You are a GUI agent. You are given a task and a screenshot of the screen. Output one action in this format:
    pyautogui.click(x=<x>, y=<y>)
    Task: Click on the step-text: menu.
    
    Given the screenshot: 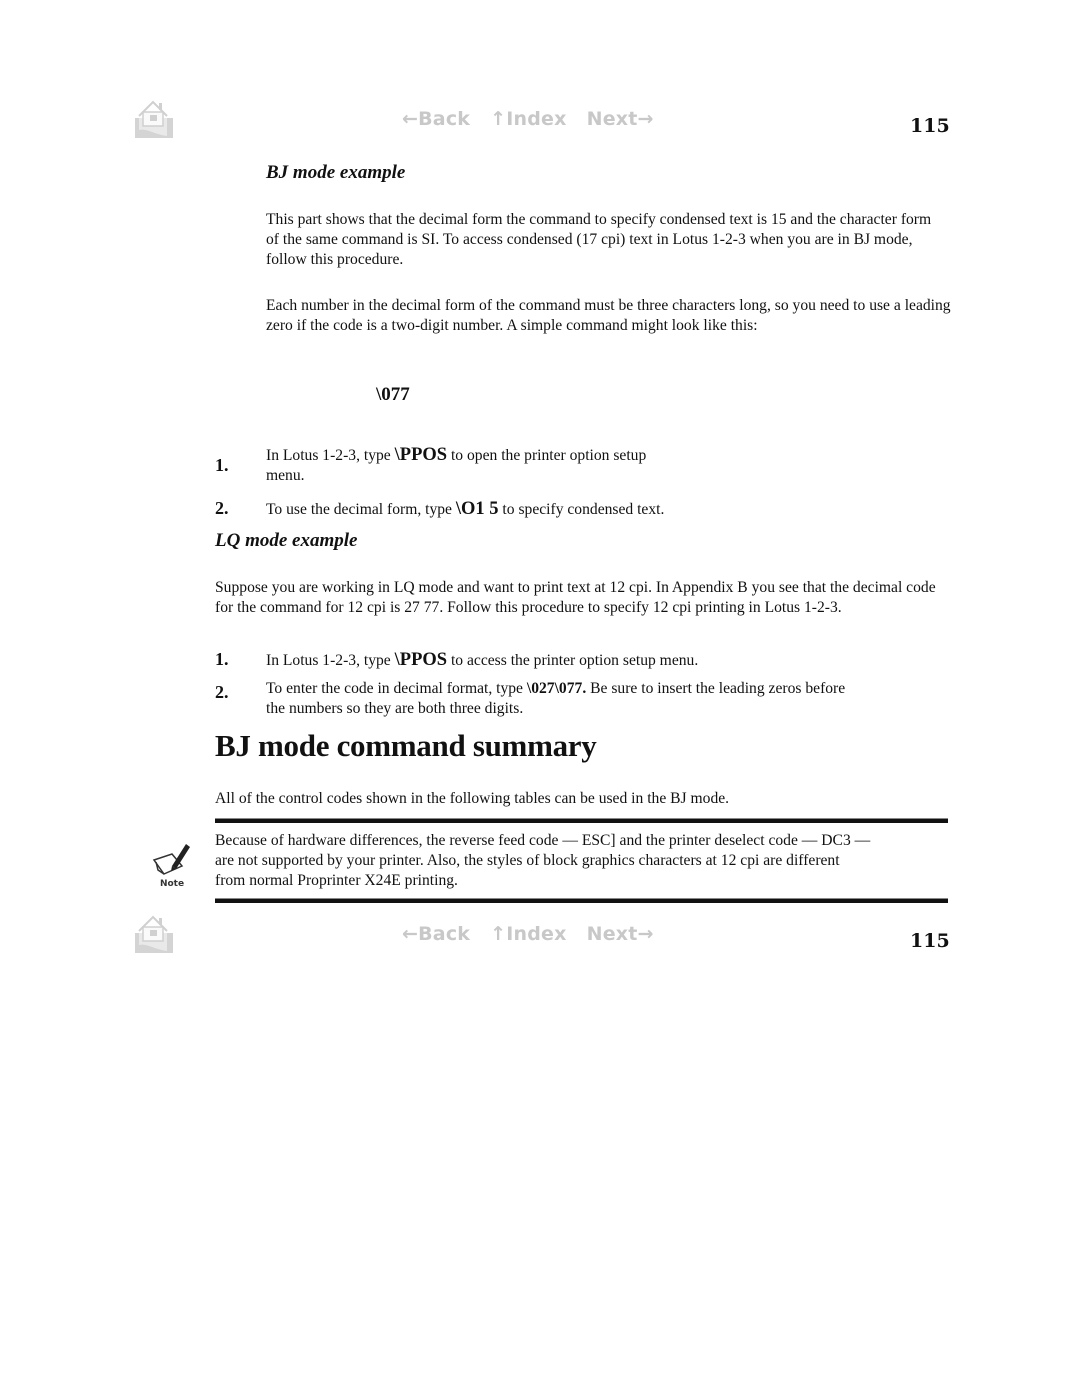 What is the action you would take?
    pyautogui.click(x=285, y=475)
    